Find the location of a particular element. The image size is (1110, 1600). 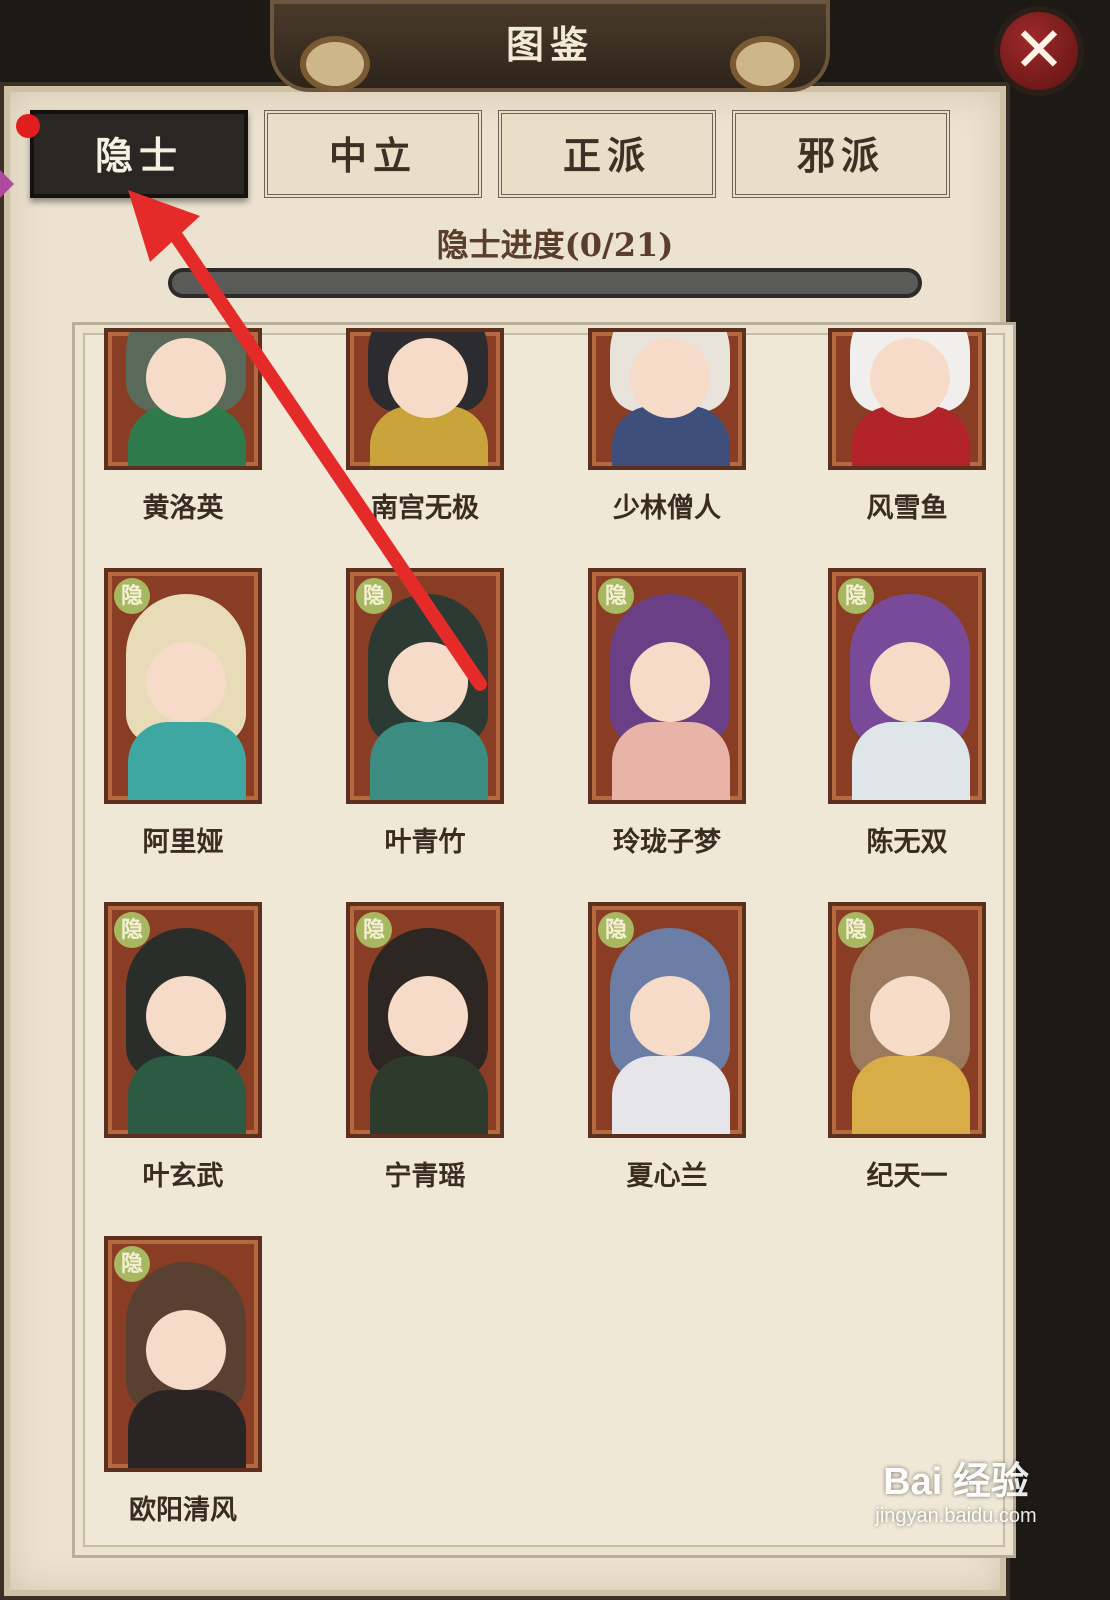

close-x-icon: ✕ is located at coordinates (1039, 49).